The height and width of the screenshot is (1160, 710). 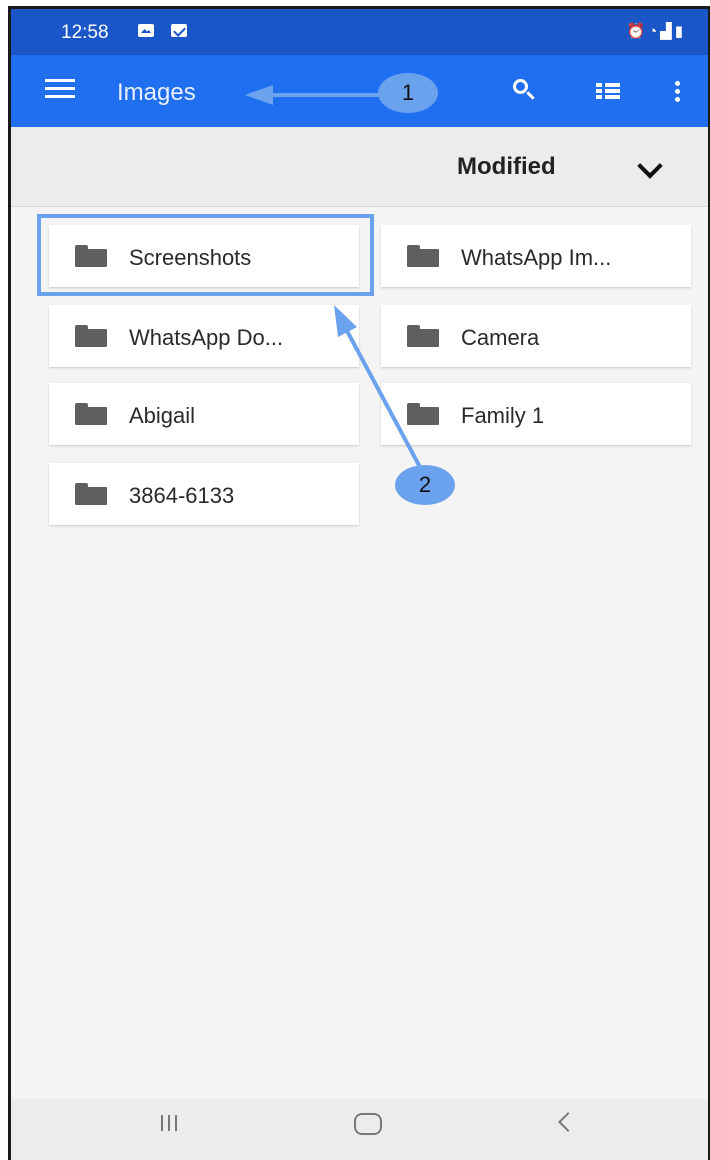 I want to click on search-icon, so click(x=525, y=91).